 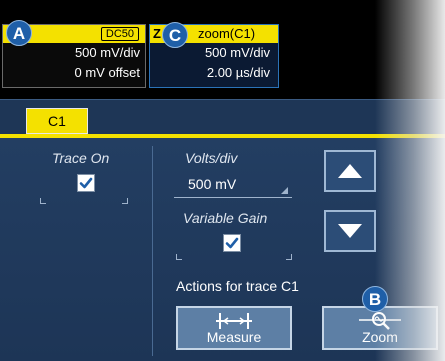 What do you see at coordinates (380, 337) in the screenshot?
I see `zoom-button-label: Zoom` at bounding box center [380, 337].